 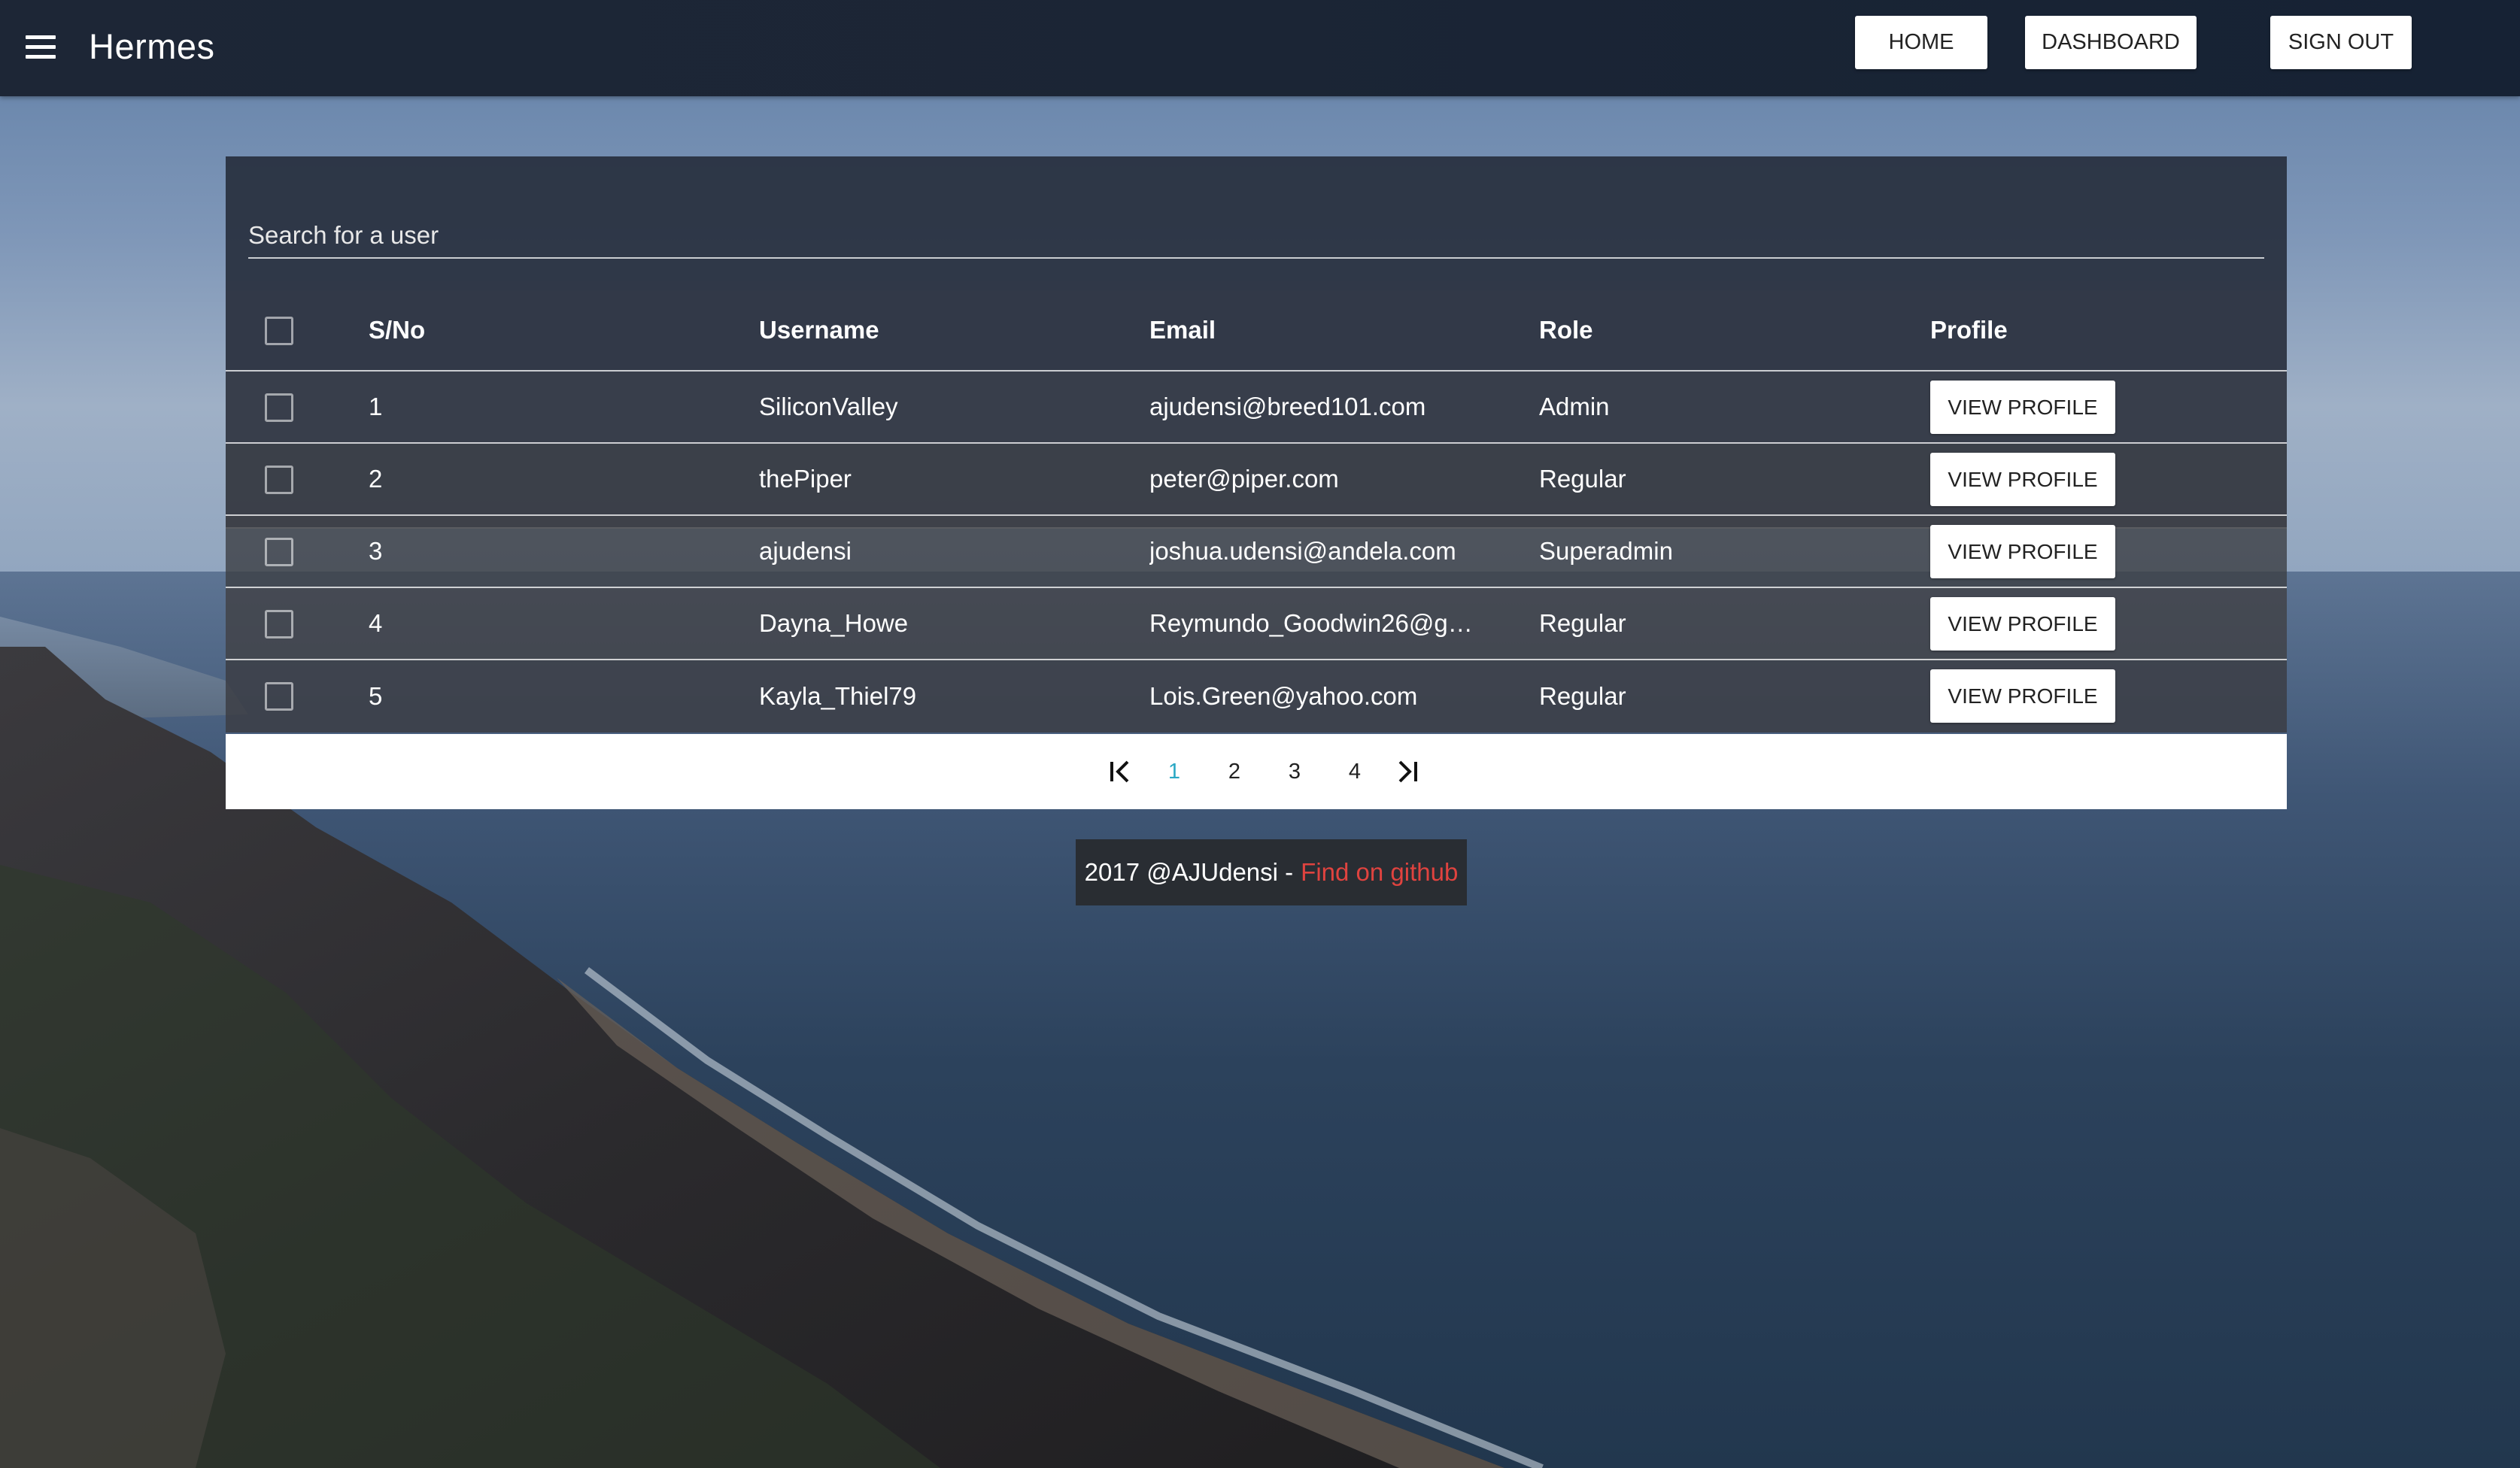 What do you see at coordinates (834, 623) in the screenshot?
I see `cell-username: Dayna_Howe` at bounding box center [834, 623].